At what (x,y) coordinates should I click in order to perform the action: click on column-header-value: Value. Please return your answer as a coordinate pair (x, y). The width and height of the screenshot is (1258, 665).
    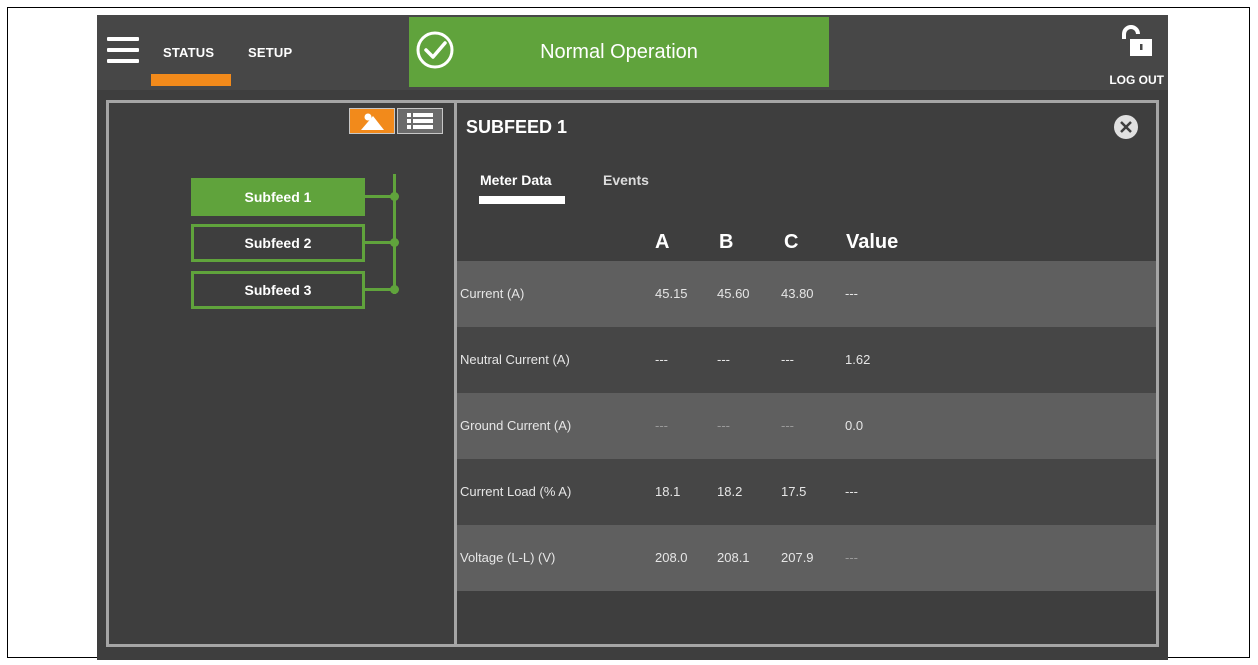
    Looking at the image, I should click on (872, 242).